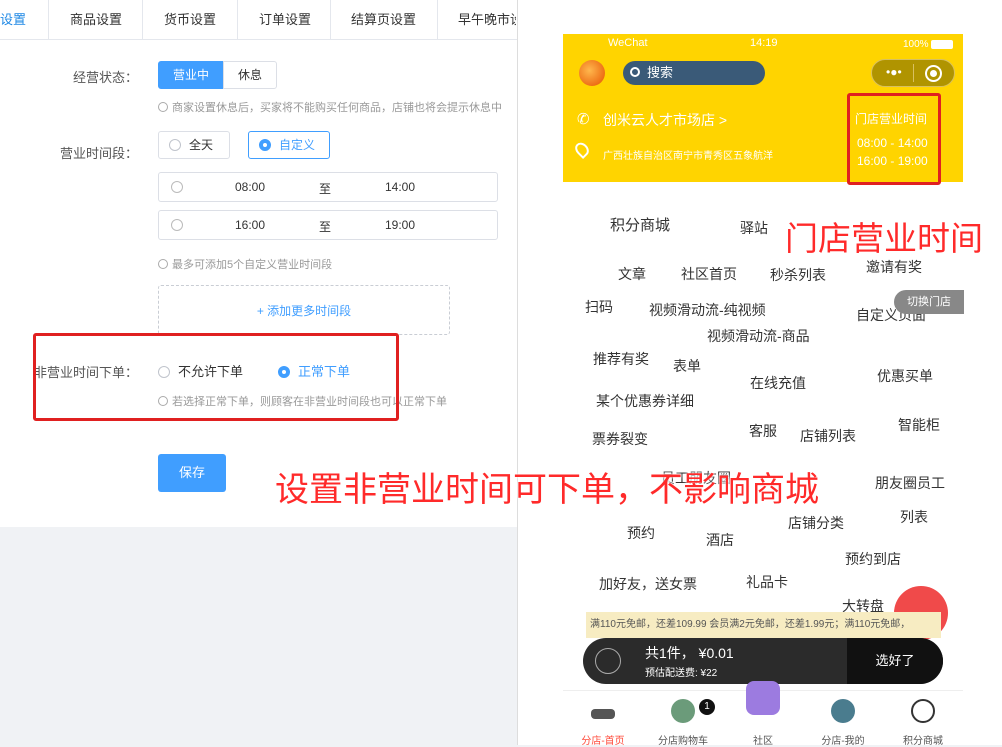 The height and width of the screenshot is (747, 1002). What do you see at coordinates (688, 156) in the screenshot?
I see `store-address: 广西壮族自治区南宁市青秀区五象航洋` at bounding box center [688, 156].